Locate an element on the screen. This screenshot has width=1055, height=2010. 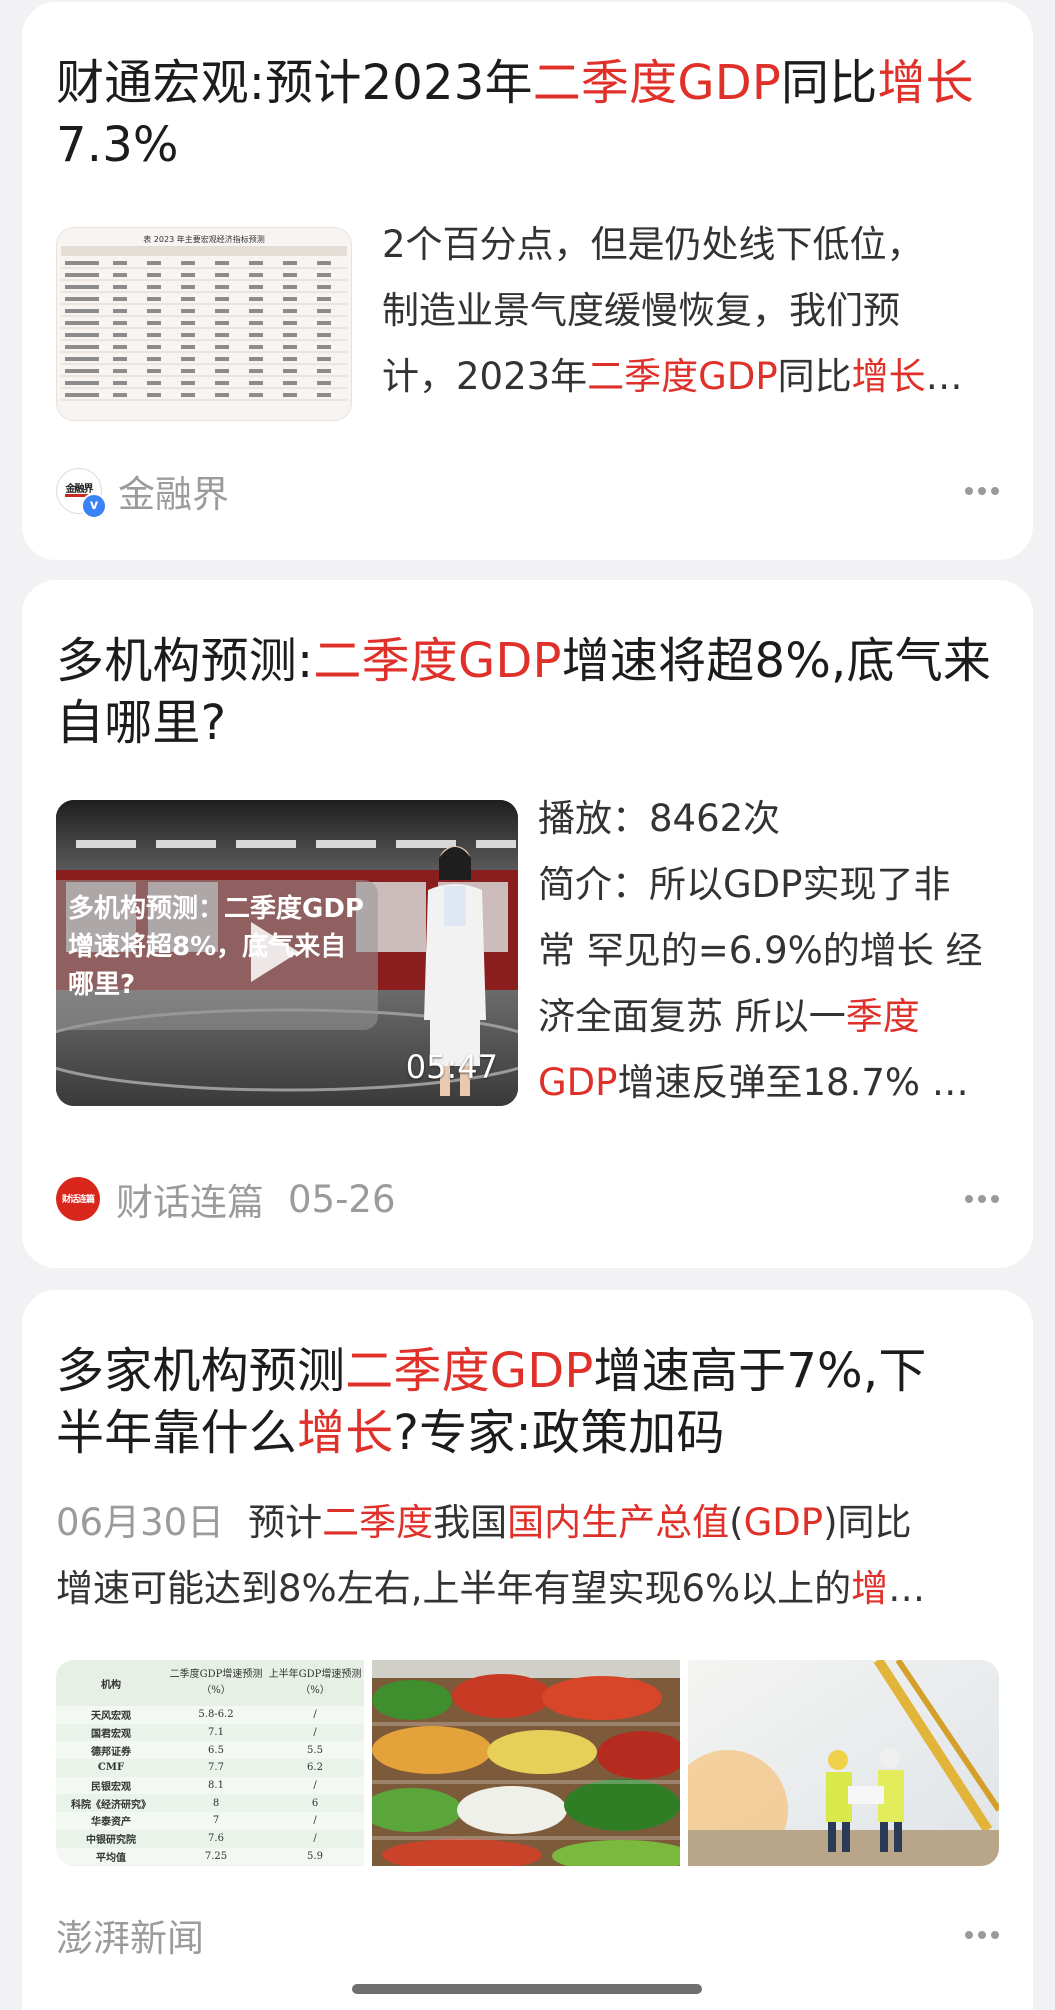
table-cell-org: 国君宏观 is located at coordinates (111, 1735).